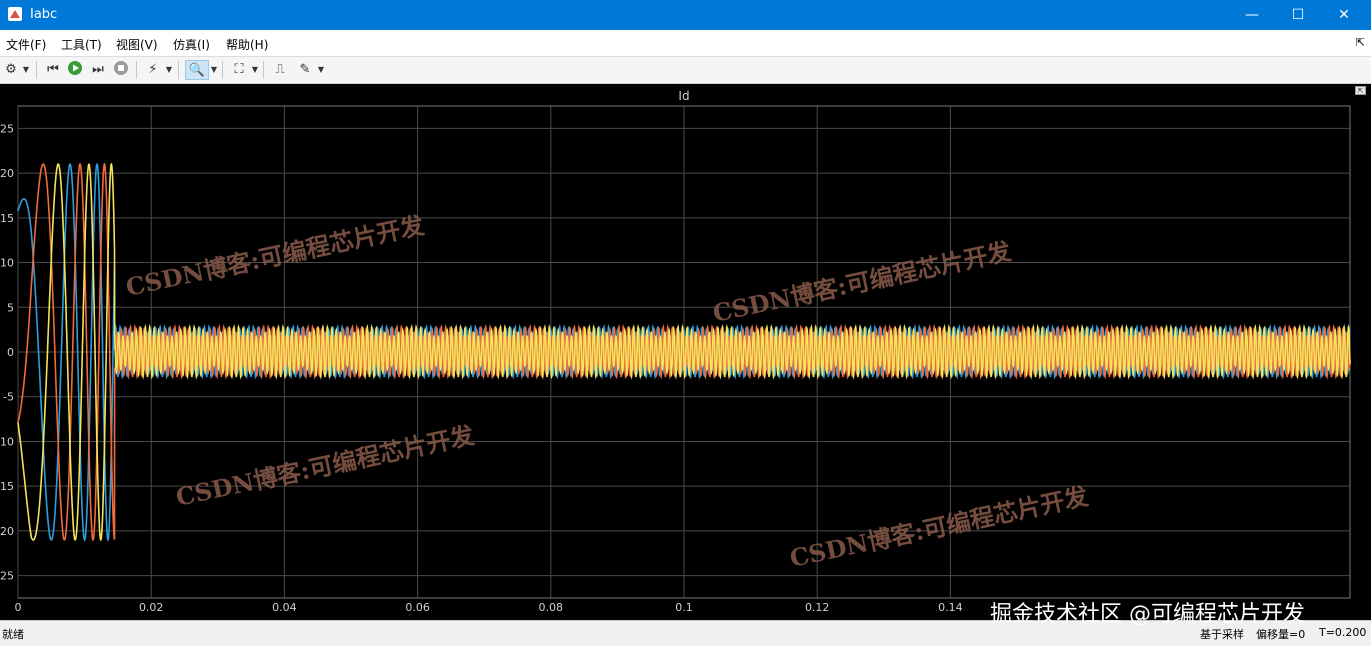 This screenshot has height=646, width=1371. I want to click on menu-tools: 工具(T), so click(81, 44).